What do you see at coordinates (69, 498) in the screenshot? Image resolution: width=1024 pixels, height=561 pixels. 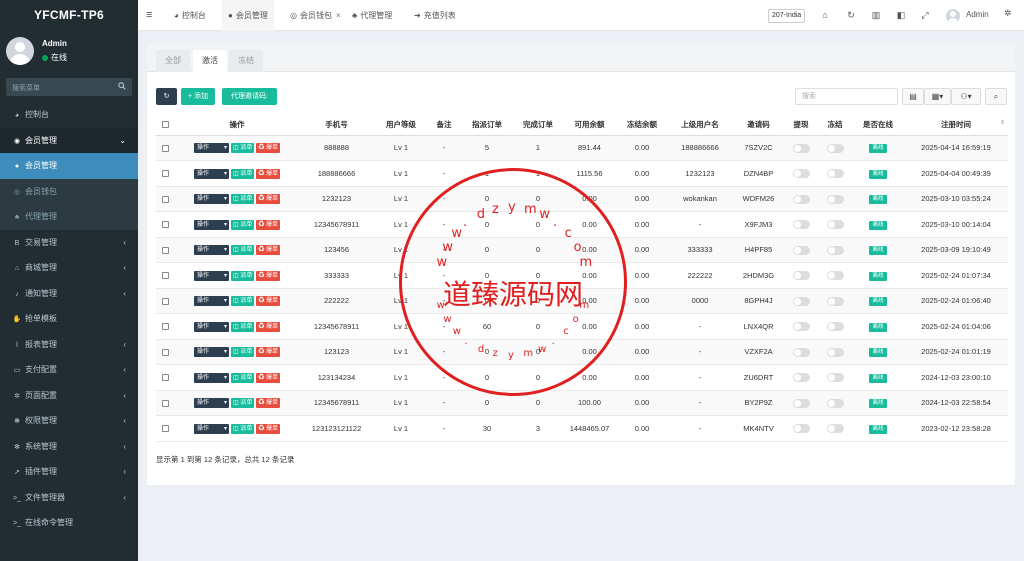 I see `sidebar-item-file-manager: >_ 文件管理器 ‹` at bounding box center [69, 498].